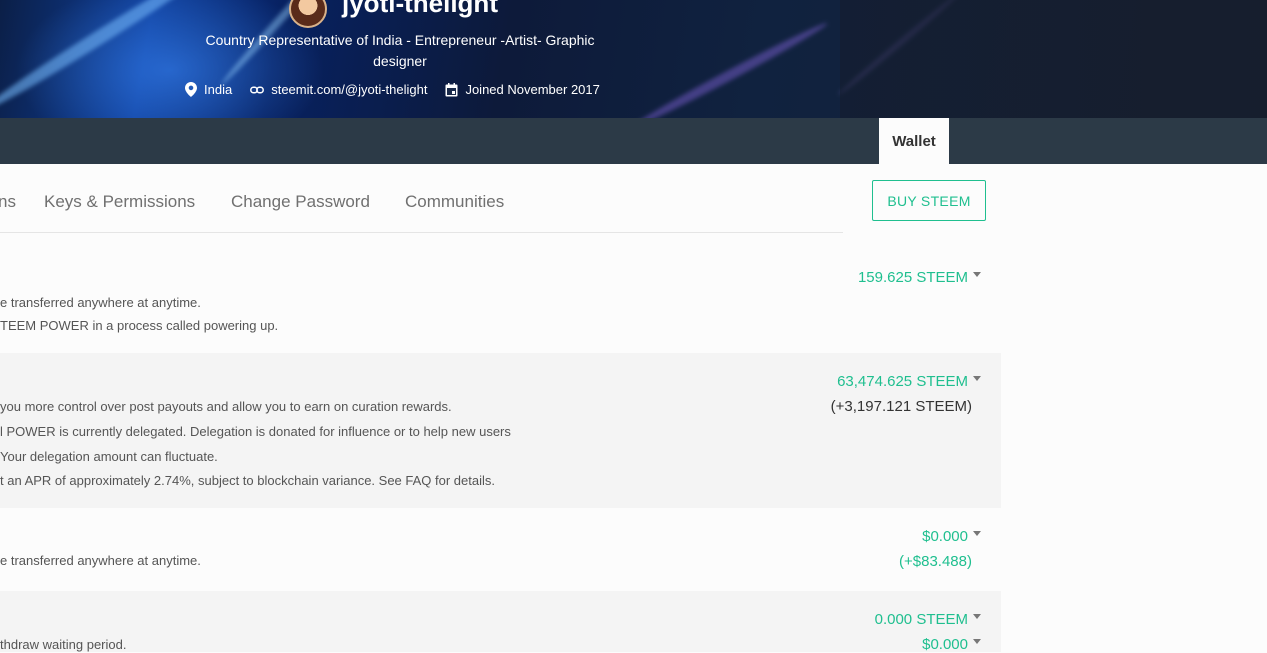 This screenshot has width=1267, height=653. I want to click on delegated-steem-power: (+3,197.121 STEEM), so click(901, 406).